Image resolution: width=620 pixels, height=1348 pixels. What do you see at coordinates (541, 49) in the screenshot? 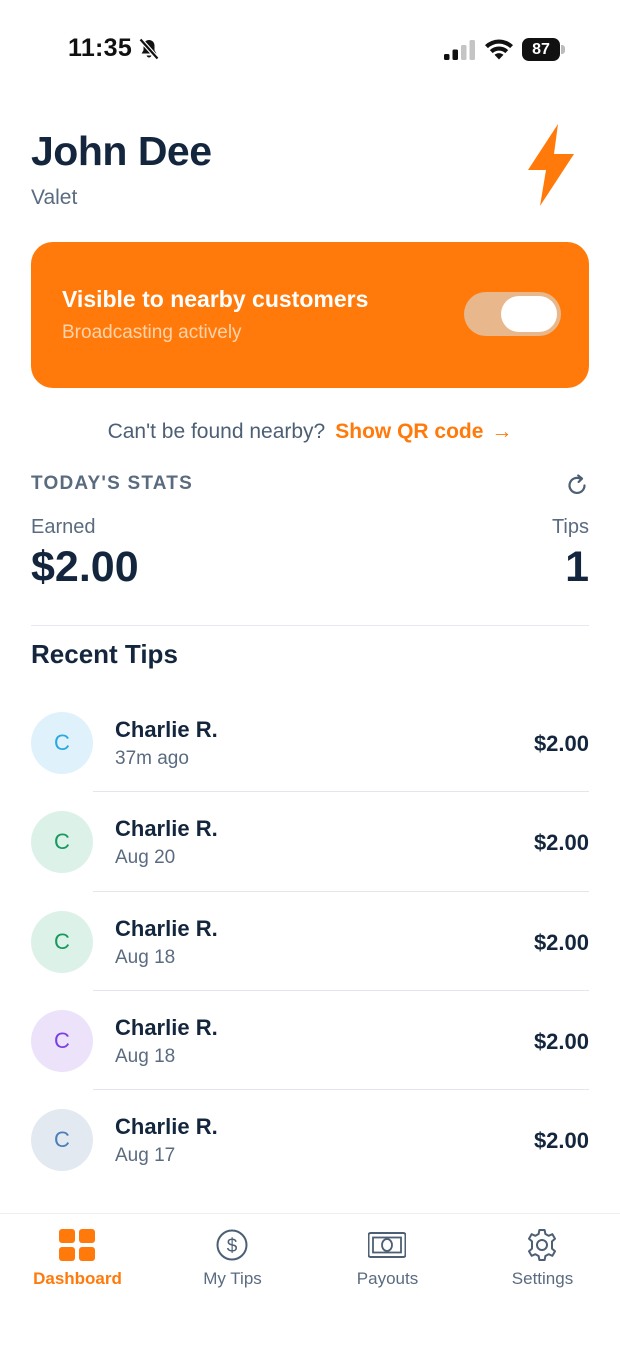
I see `battery-level: 87` at bounding box center [541, 49].